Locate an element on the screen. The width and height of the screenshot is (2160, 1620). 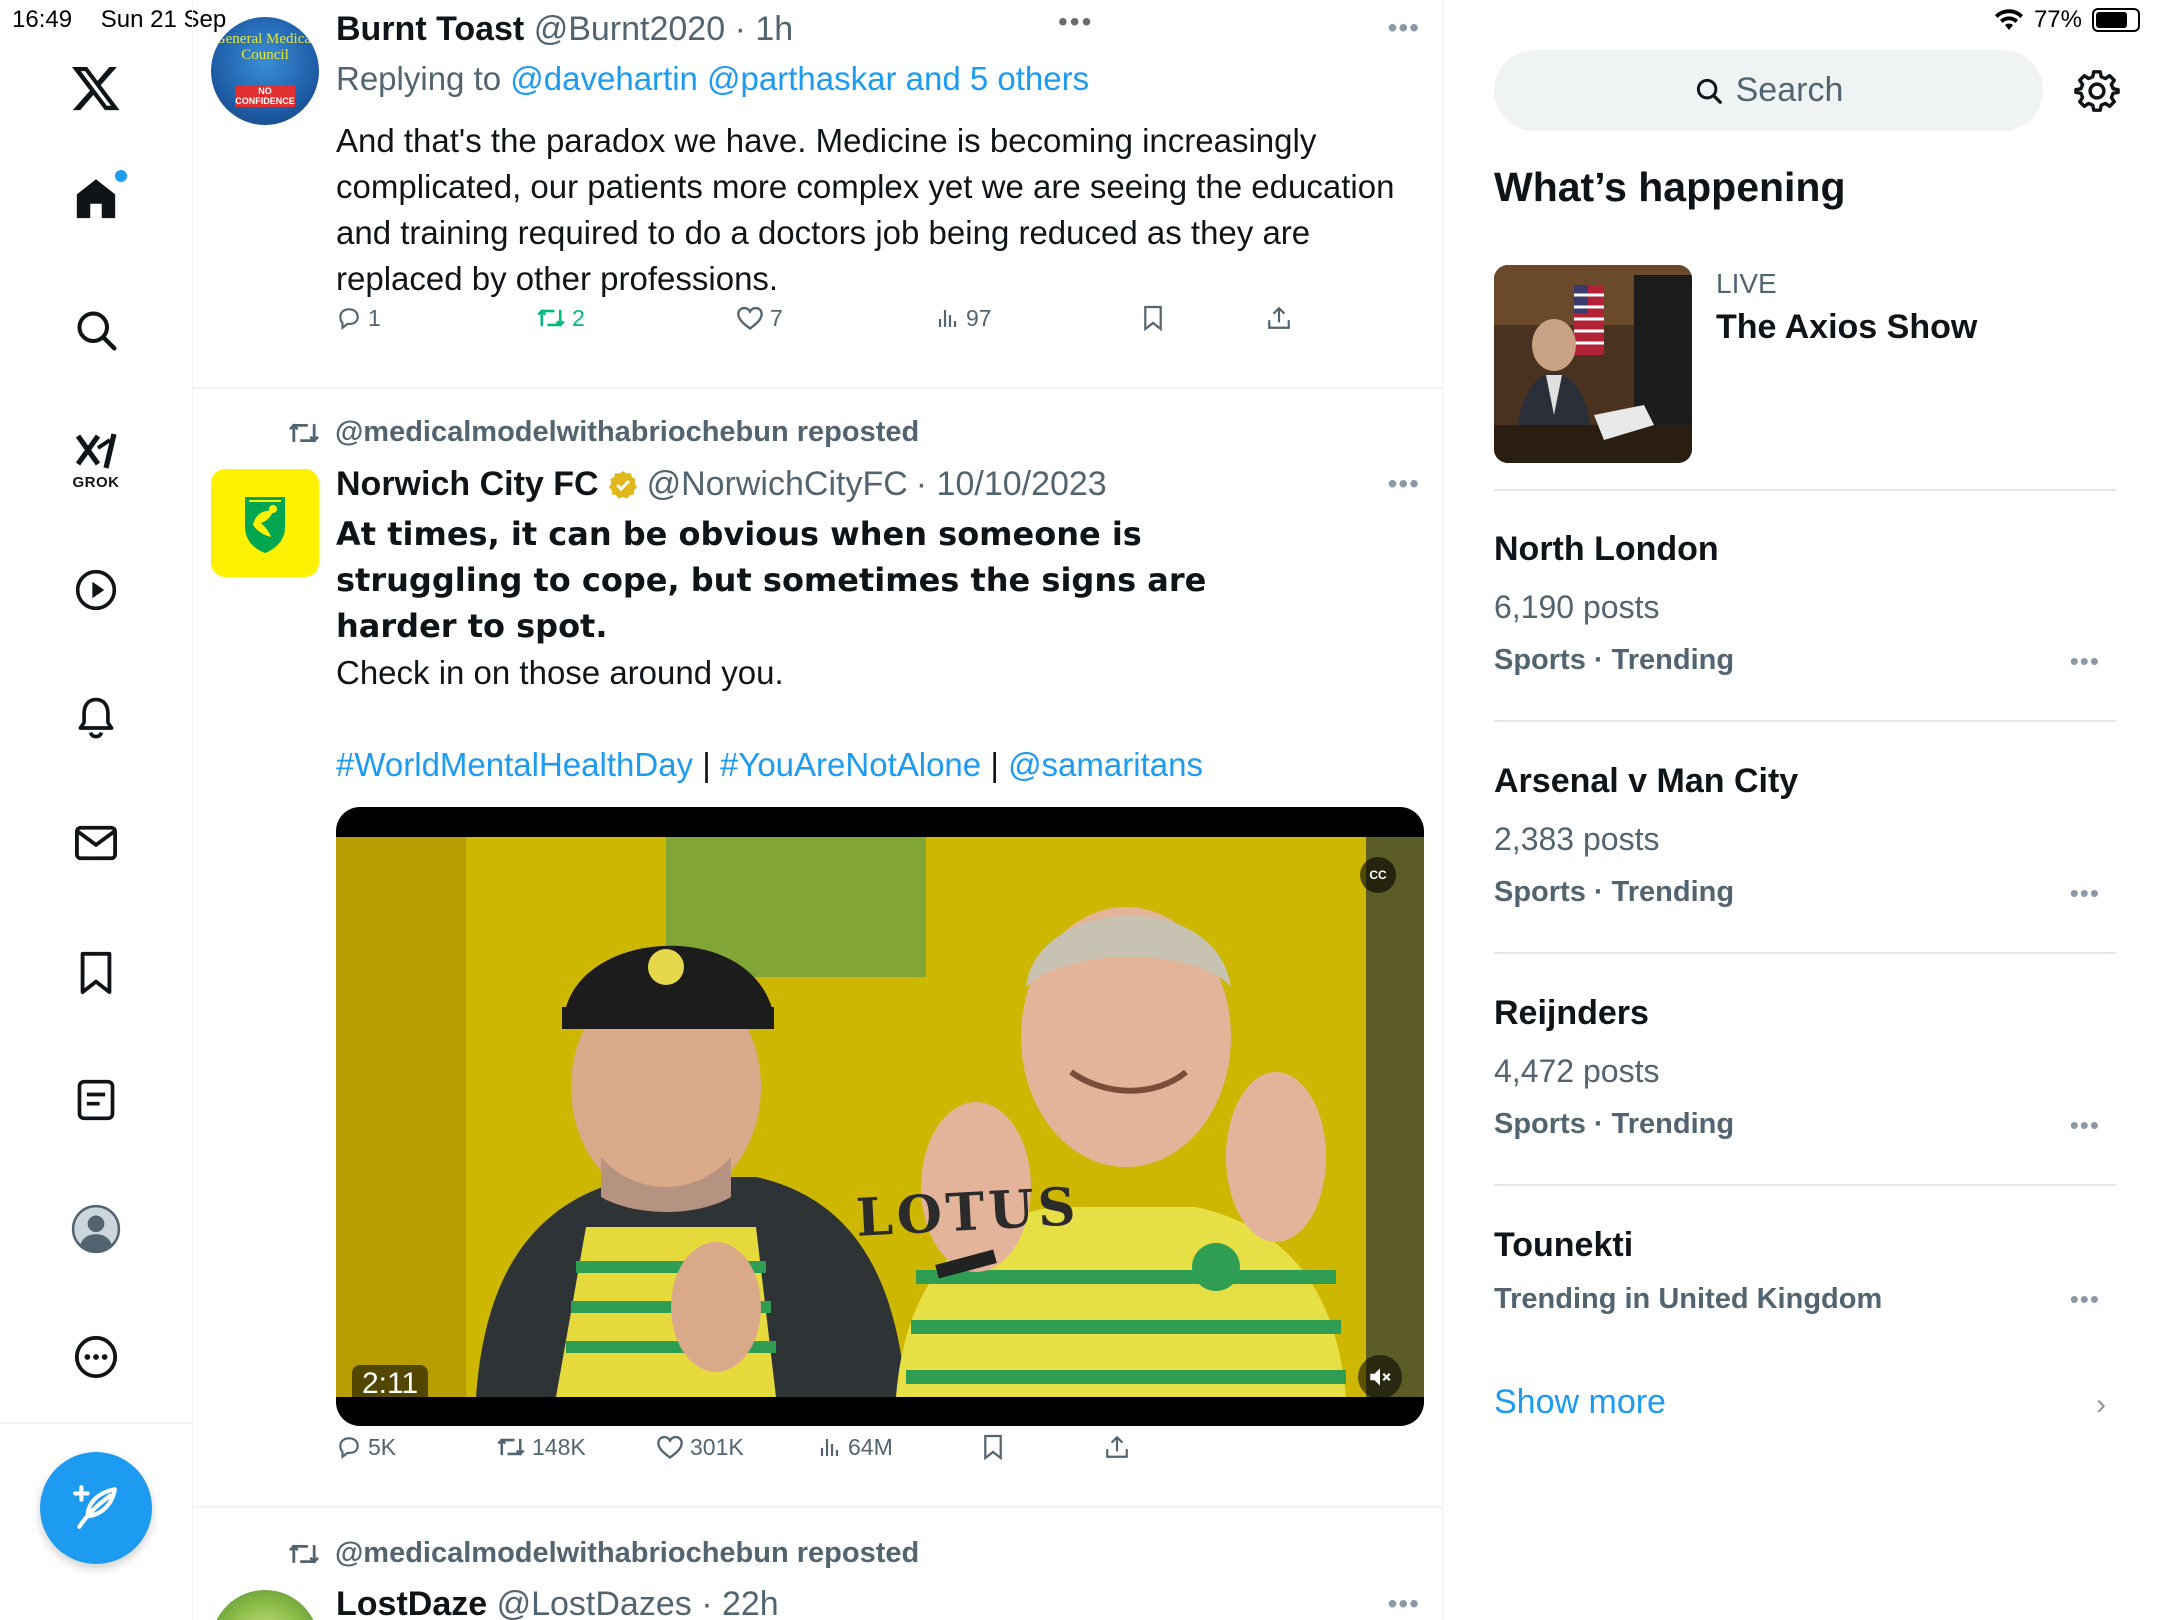
show-more-link: Show more is located at coordinates (1580, 1402).